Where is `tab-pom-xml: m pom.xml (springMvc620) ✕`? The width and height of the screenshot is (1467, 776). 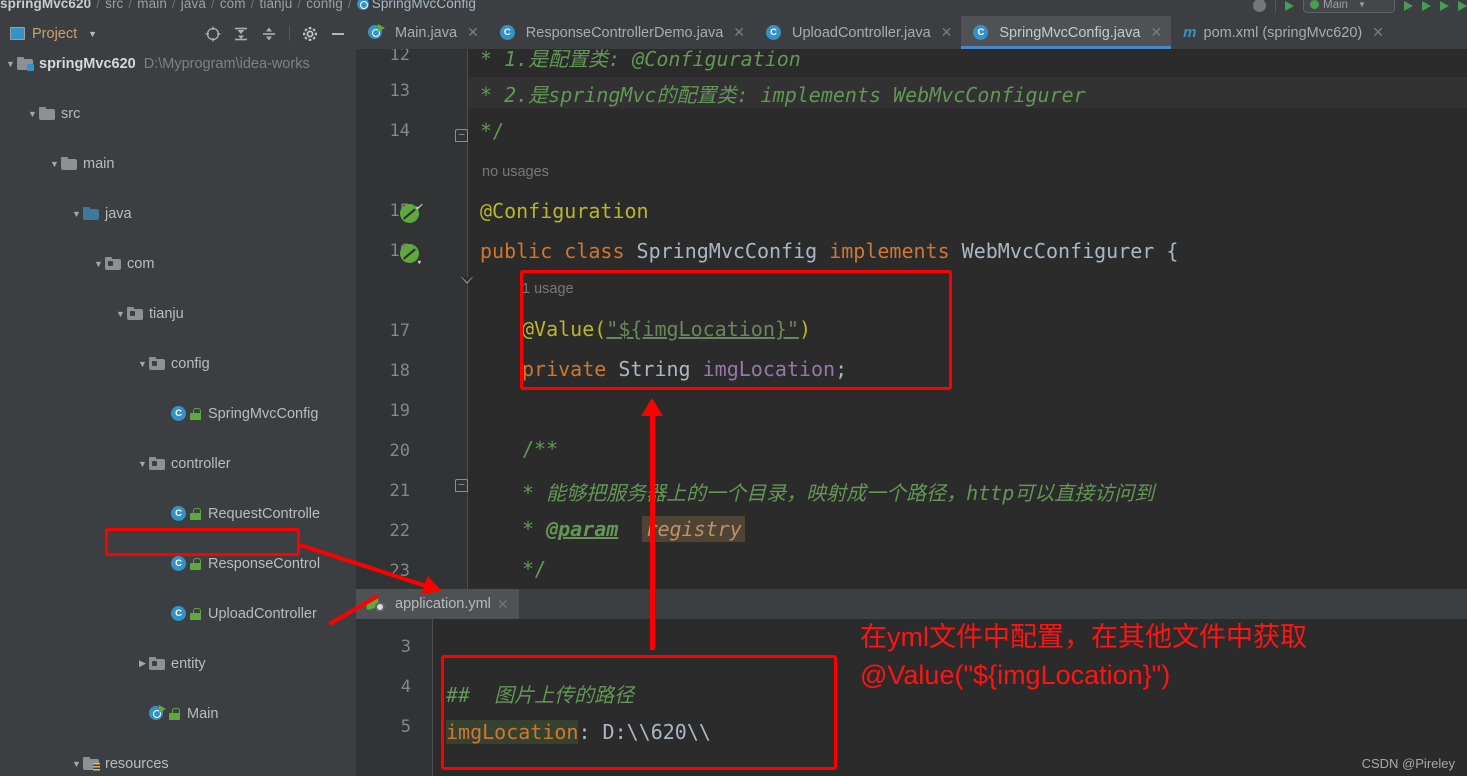 tab-pom-xml: m pom.xml (springMvc620) ✕ is located at coordinates (1282, 32).